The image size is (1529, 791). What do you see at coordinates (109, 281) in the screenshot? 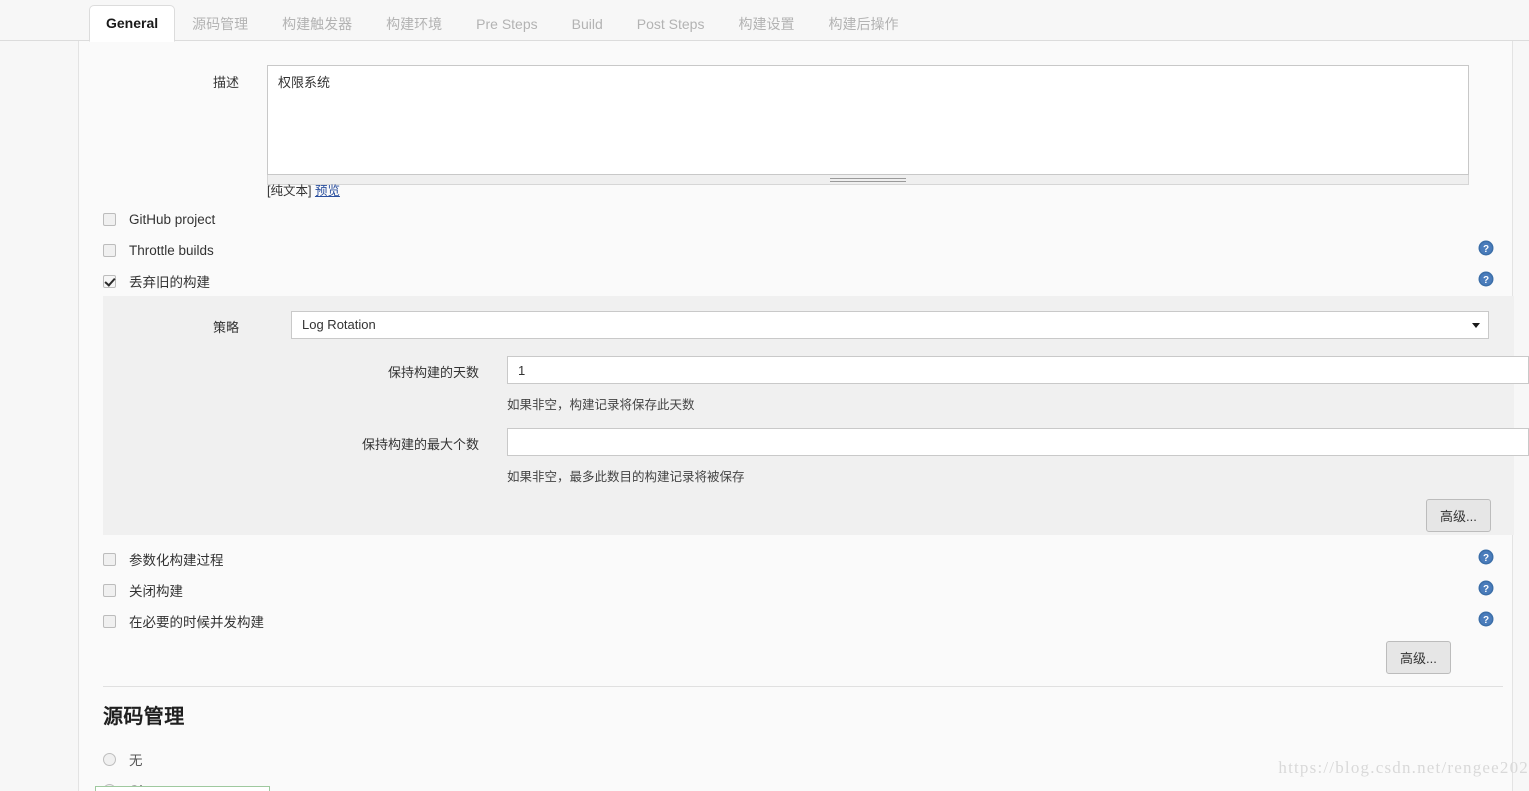
I see `discard-old-builds-checkbox` at bounding box center [109, 281].